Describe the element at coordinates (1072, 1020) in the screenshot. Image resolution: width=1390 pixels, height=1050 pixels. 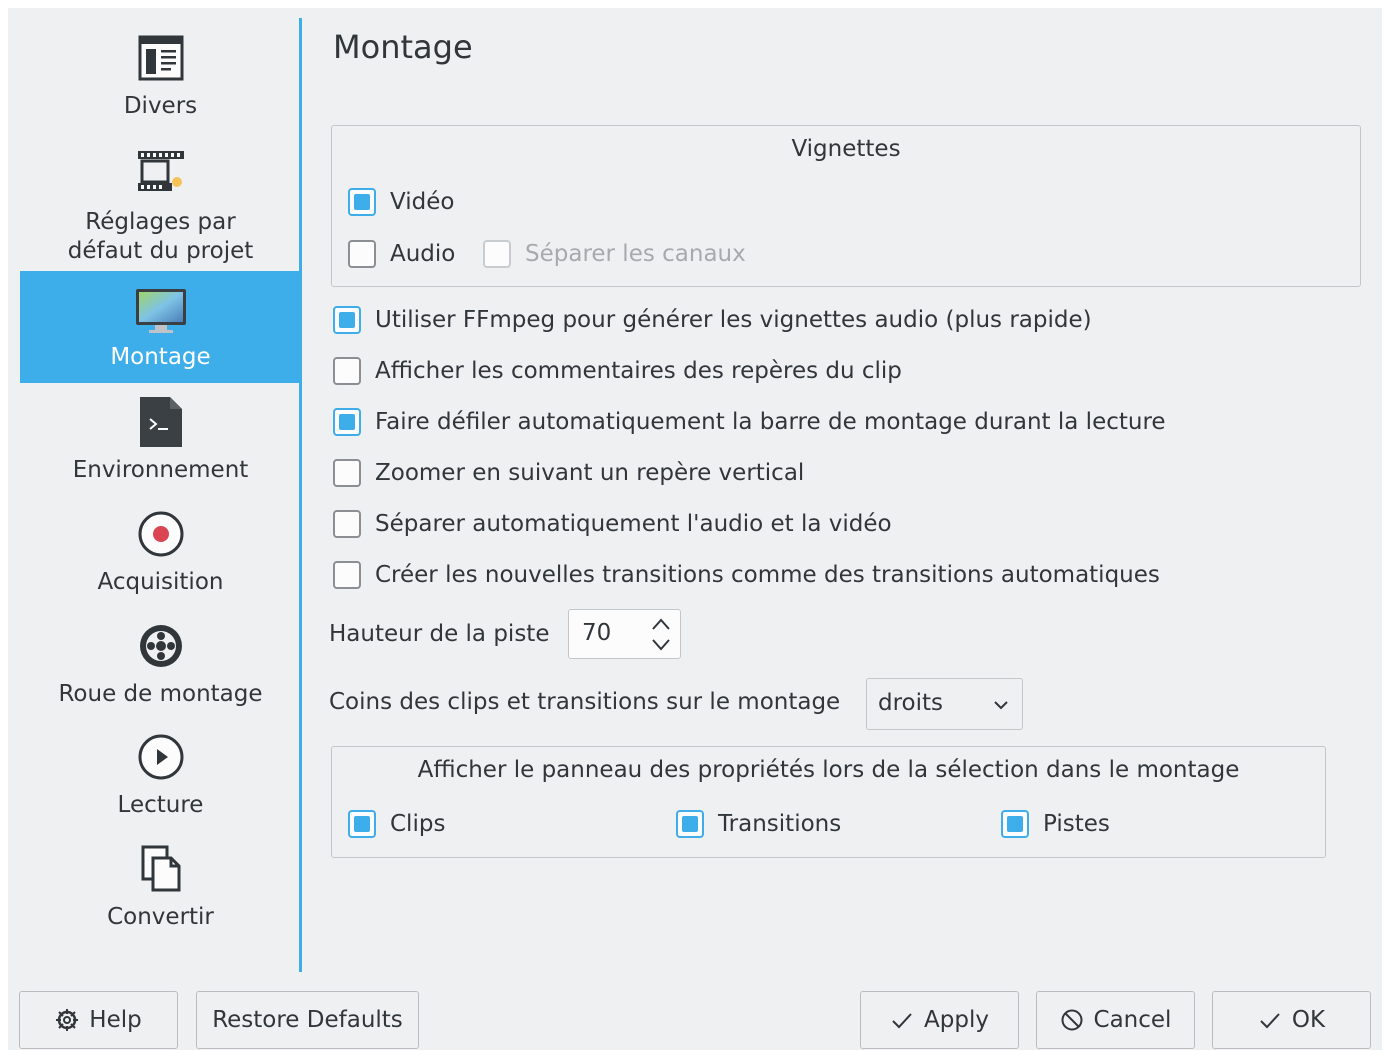
I see `cancel-icon` at that location.